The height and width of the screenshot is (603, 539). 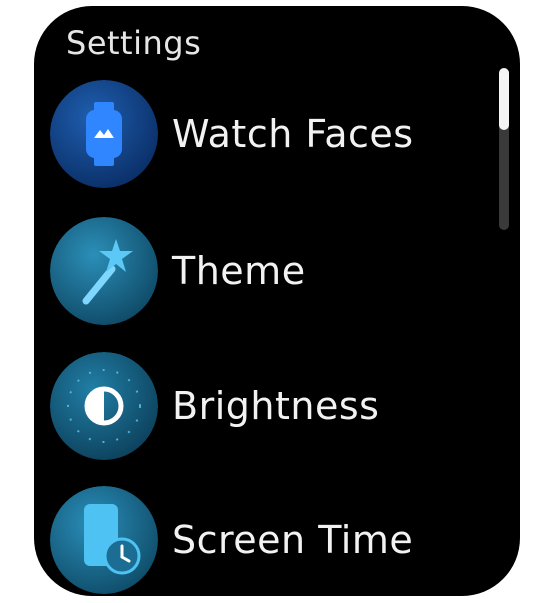 What do you see at coordinates (104, 406) in the screenshot?
I see `brightness-icon` at bounding box center [104, 406].